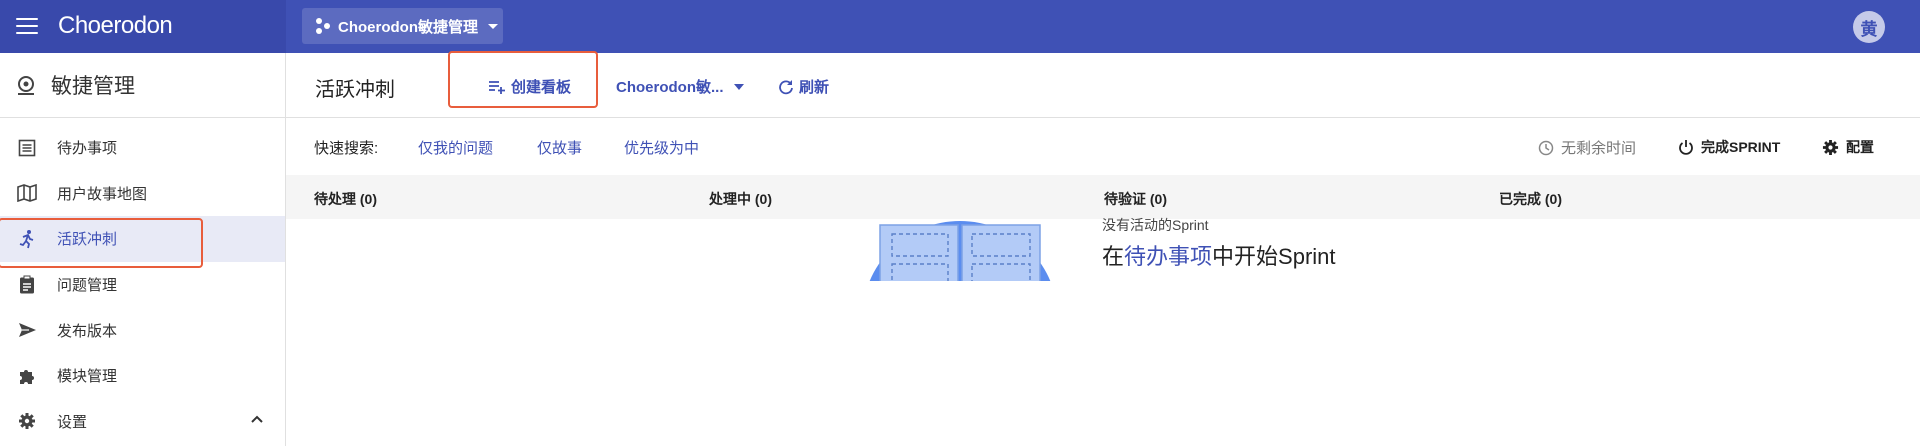  I want to click on column-header-todo: 待处理 (0), so click(345, 199).